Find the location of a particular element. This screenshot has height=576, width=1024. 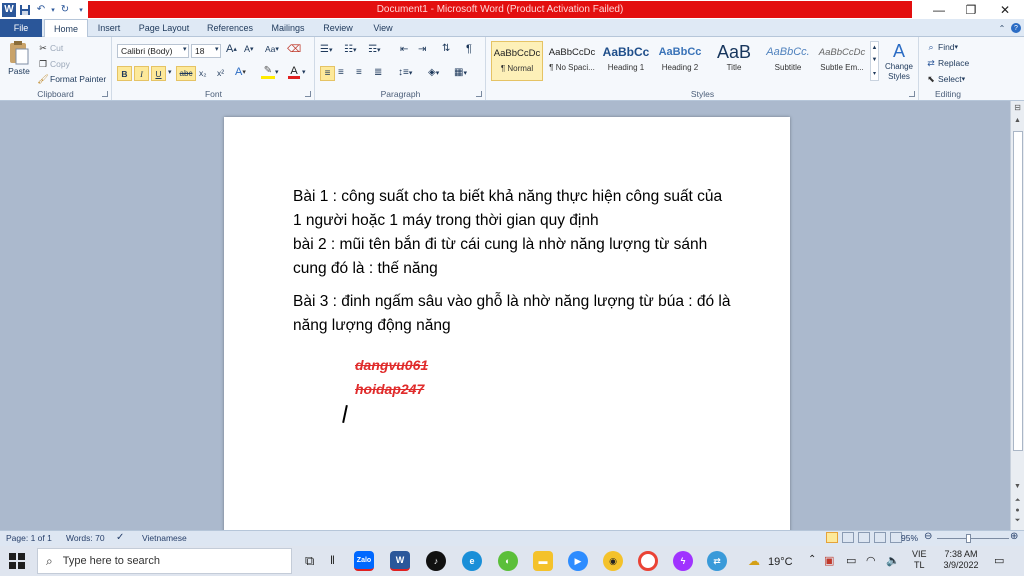

page-count: Page: 1 of 1 is located at coordinates (29, 538).